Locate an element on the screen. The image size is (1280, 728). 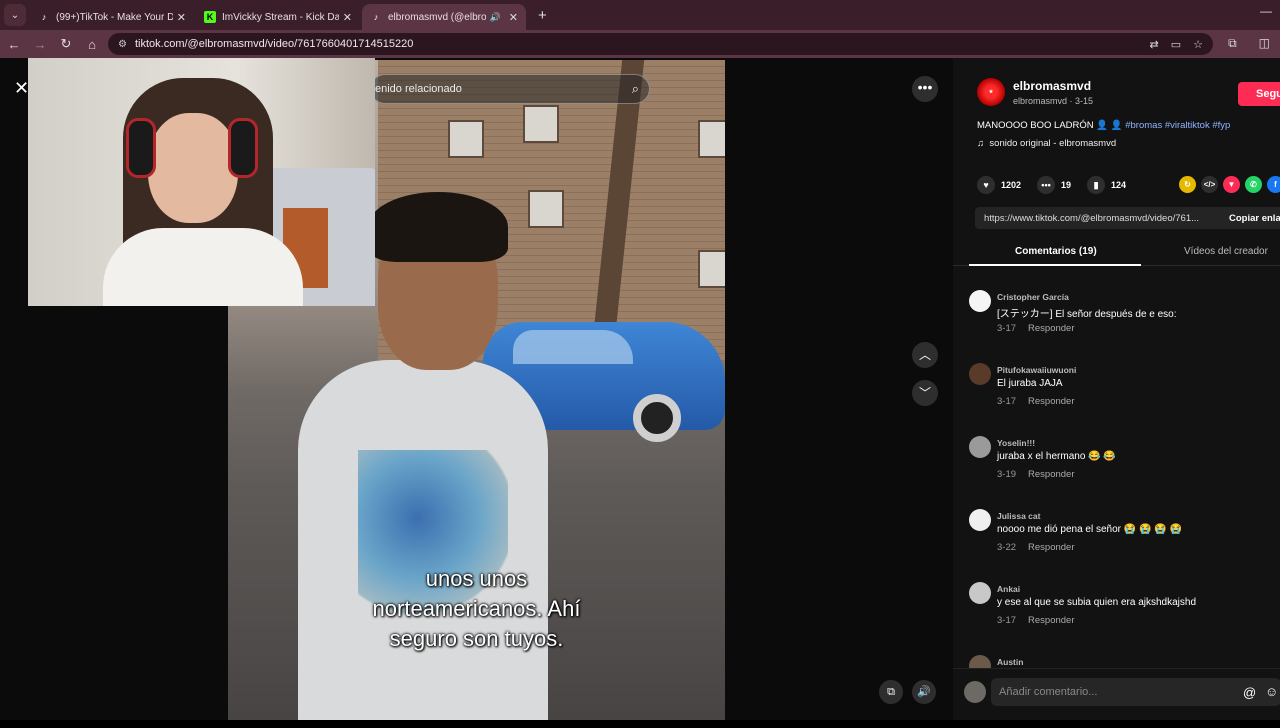
floating-player-icon: ⧉ is located at coordinates (891, 692).